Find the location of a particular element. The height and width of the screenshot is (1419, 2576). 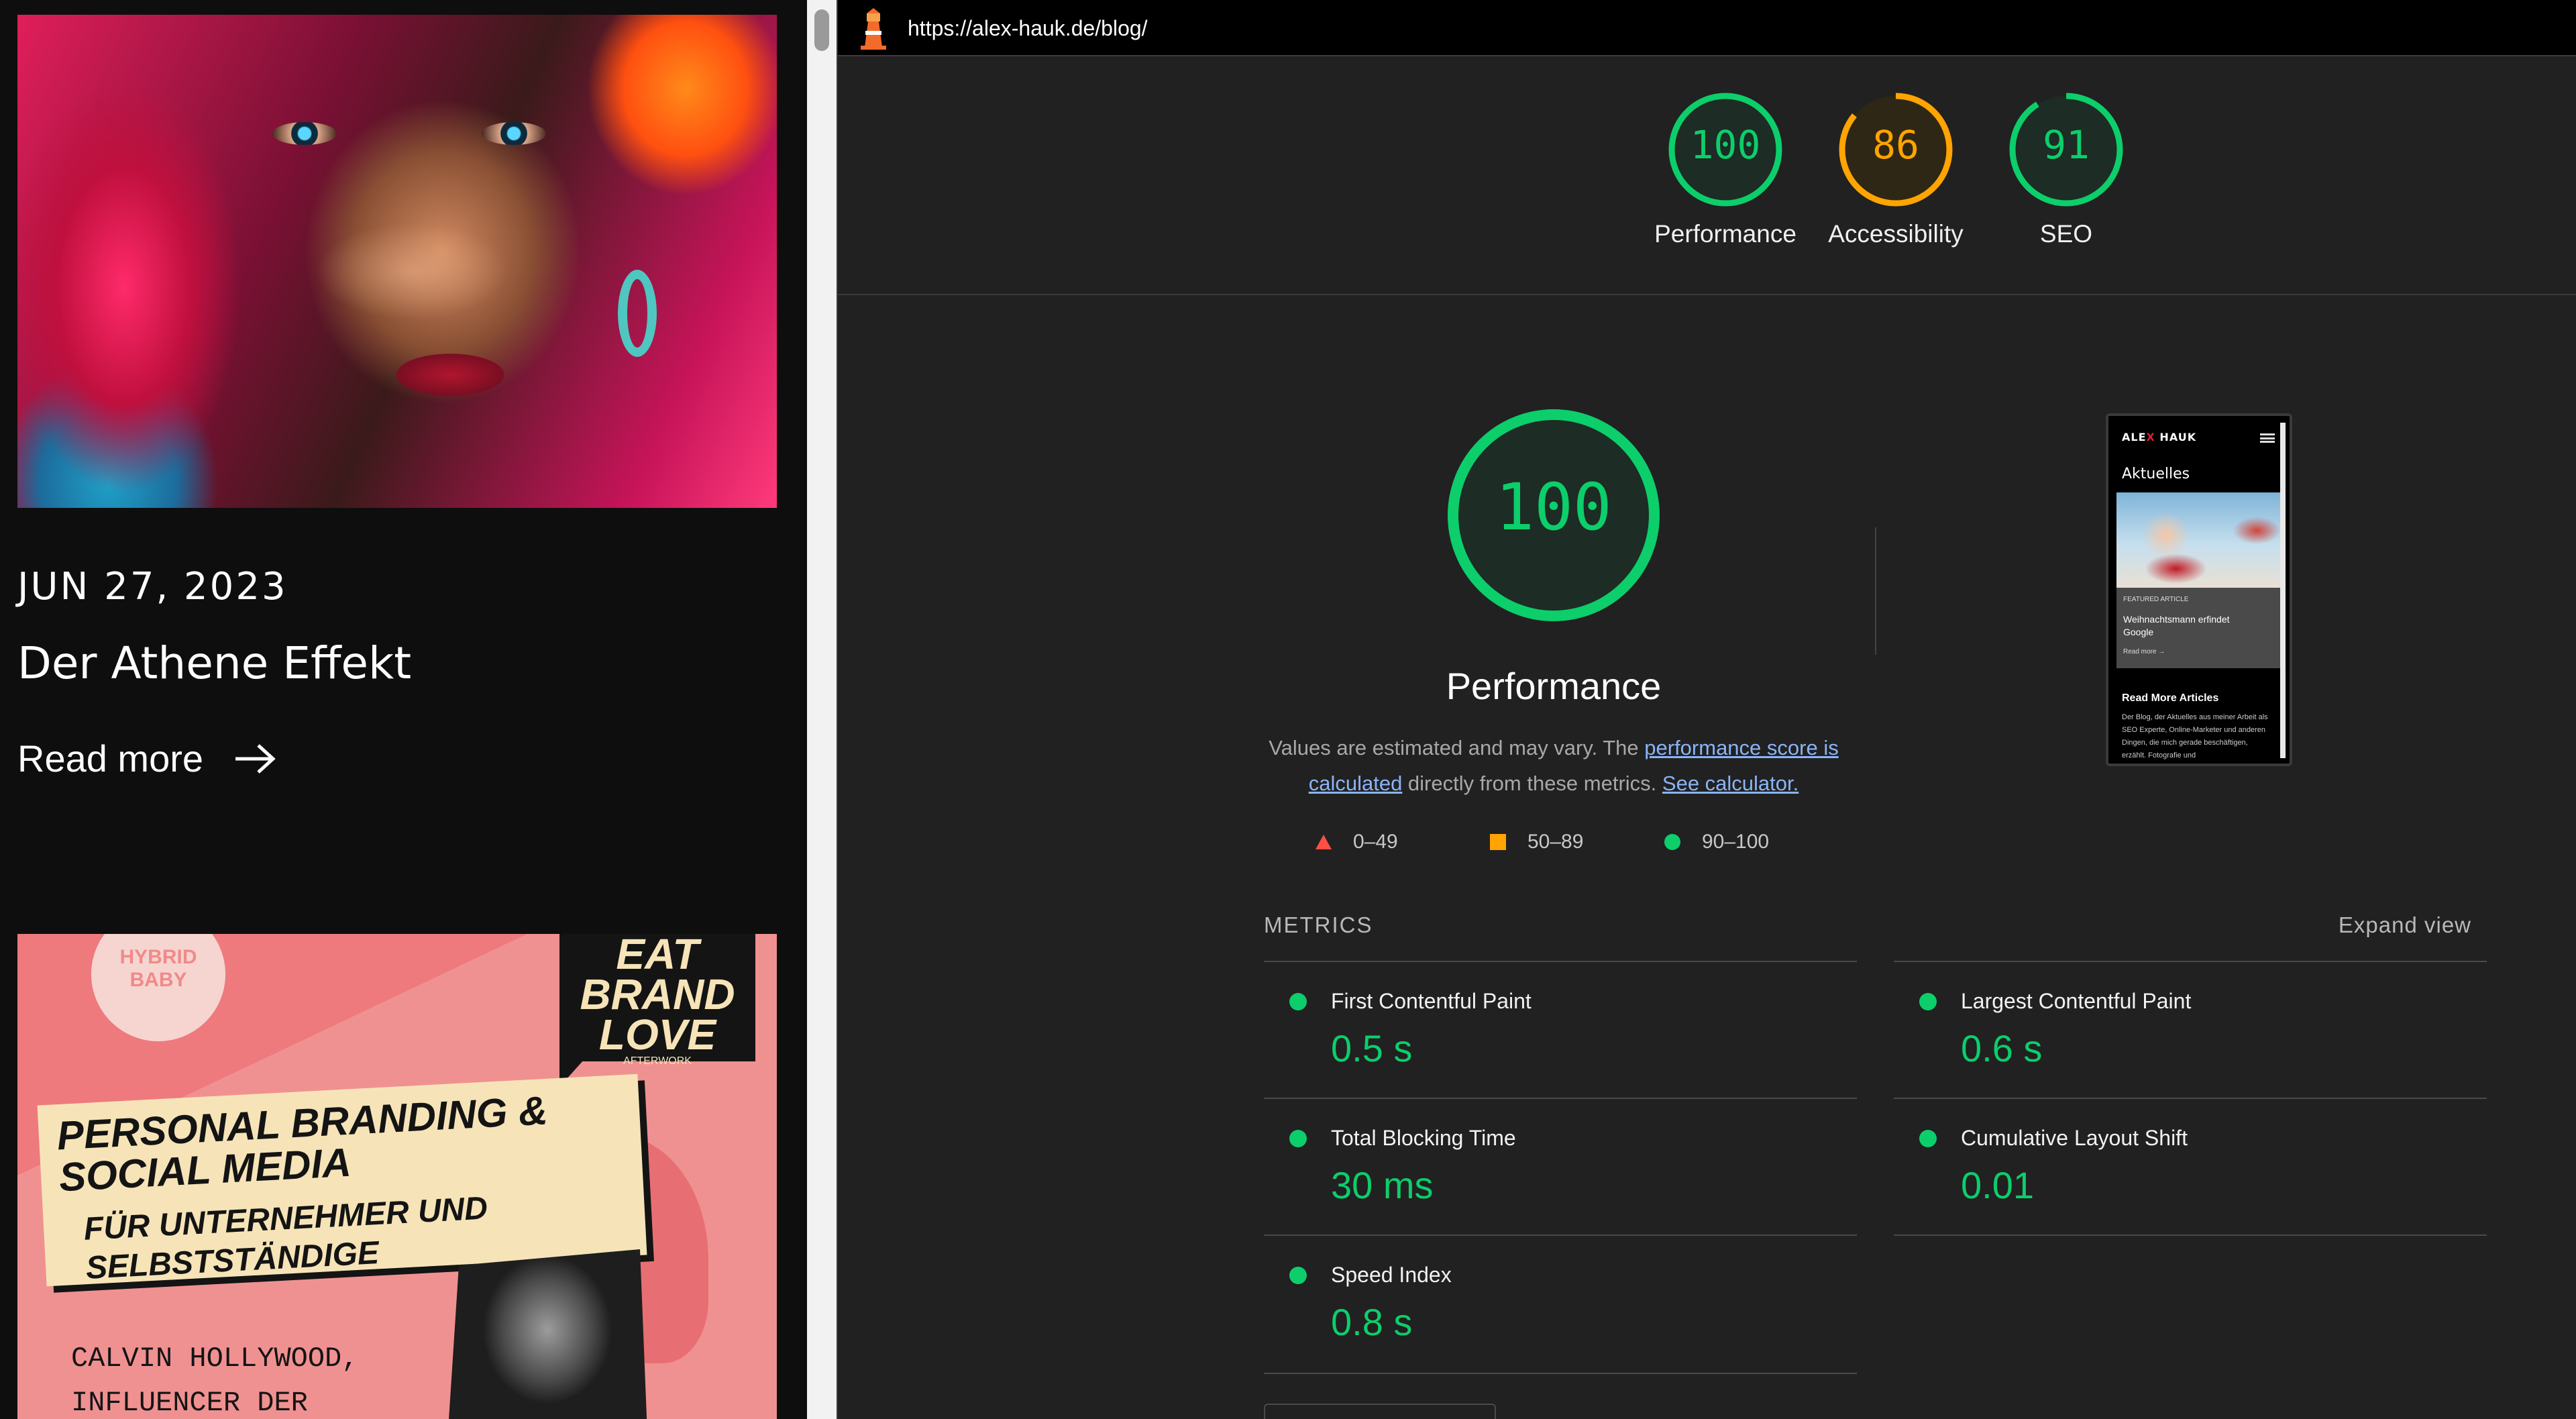

square-icon is located at coordinates (1498, 842).